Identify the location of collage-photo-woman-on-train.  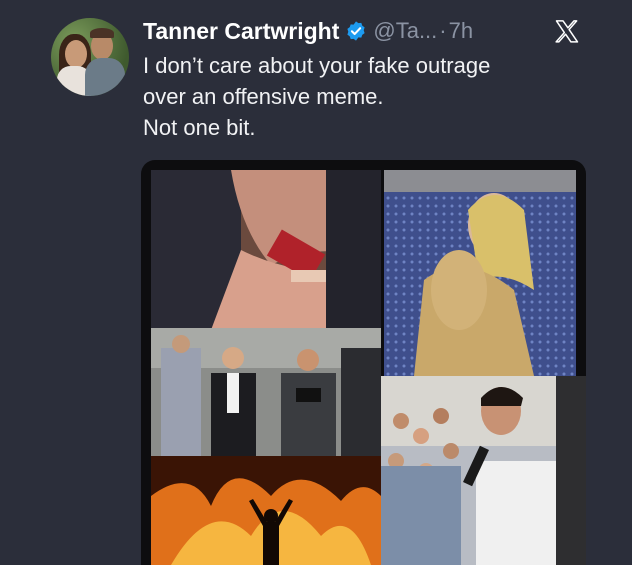
(480, 273).